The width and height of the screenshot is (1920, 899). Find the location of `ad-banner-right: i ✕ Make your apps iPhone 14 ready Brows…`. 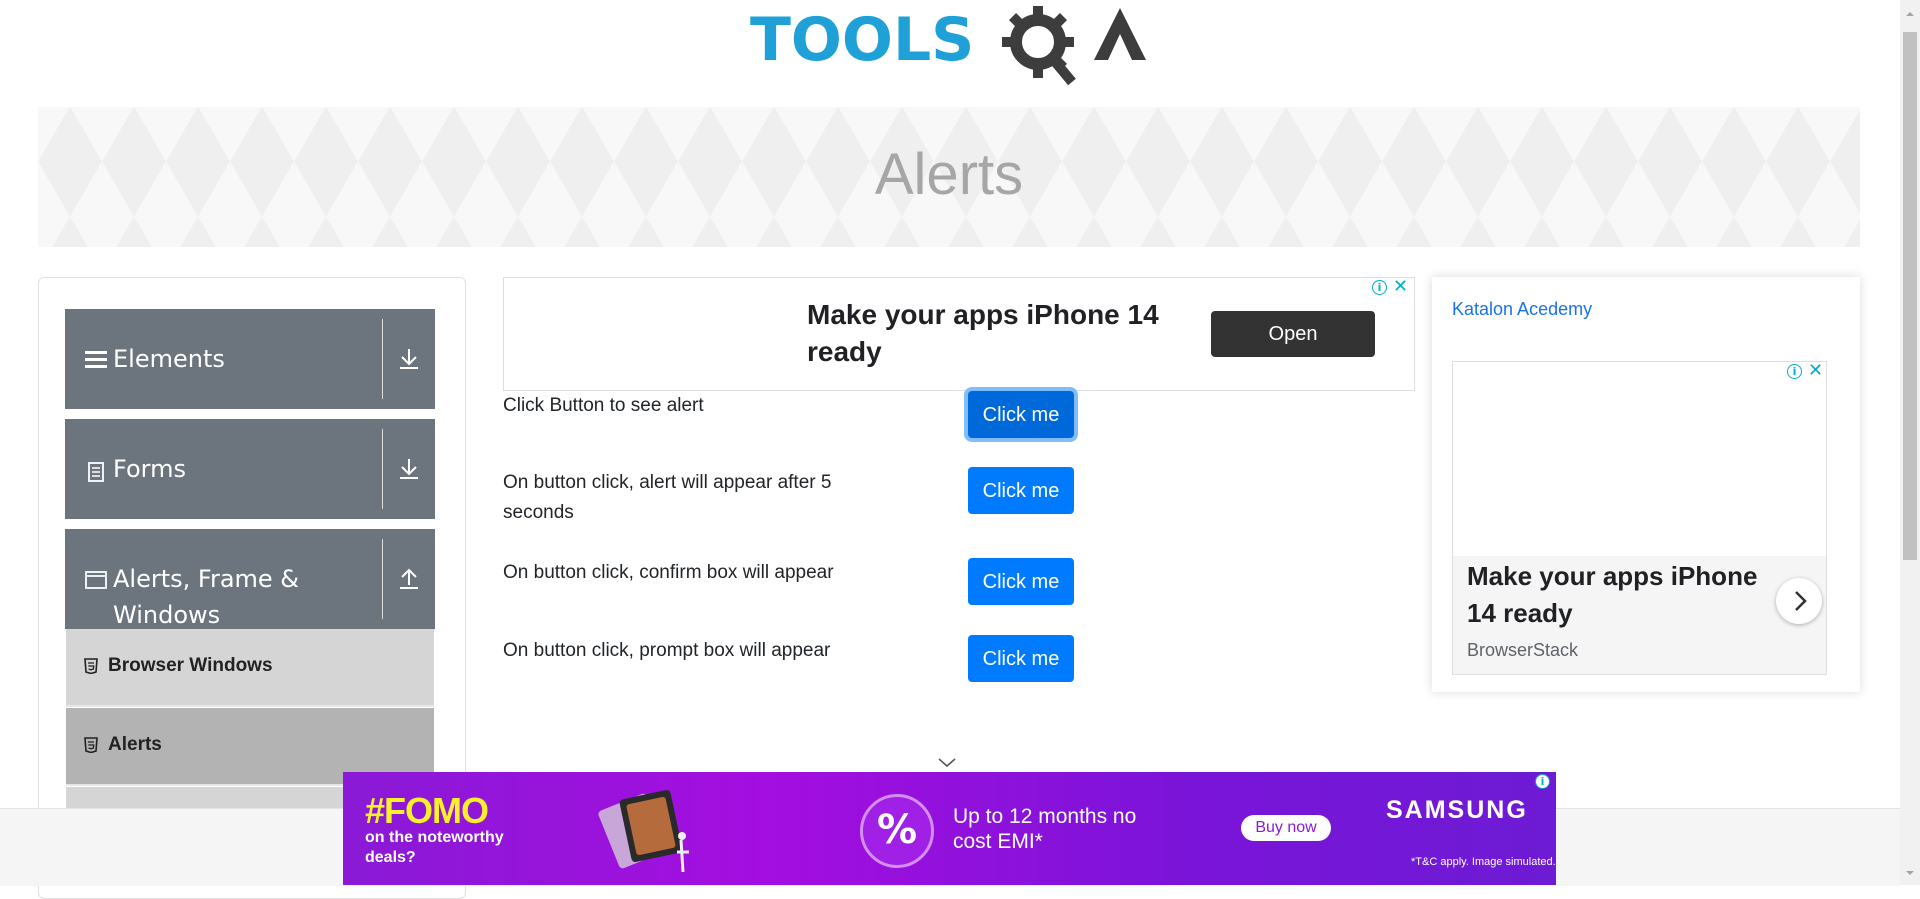

ad-banner-right: i ✕ Make your apps iPhone 14 ready Brows… is located at coordinates (1639, 518).